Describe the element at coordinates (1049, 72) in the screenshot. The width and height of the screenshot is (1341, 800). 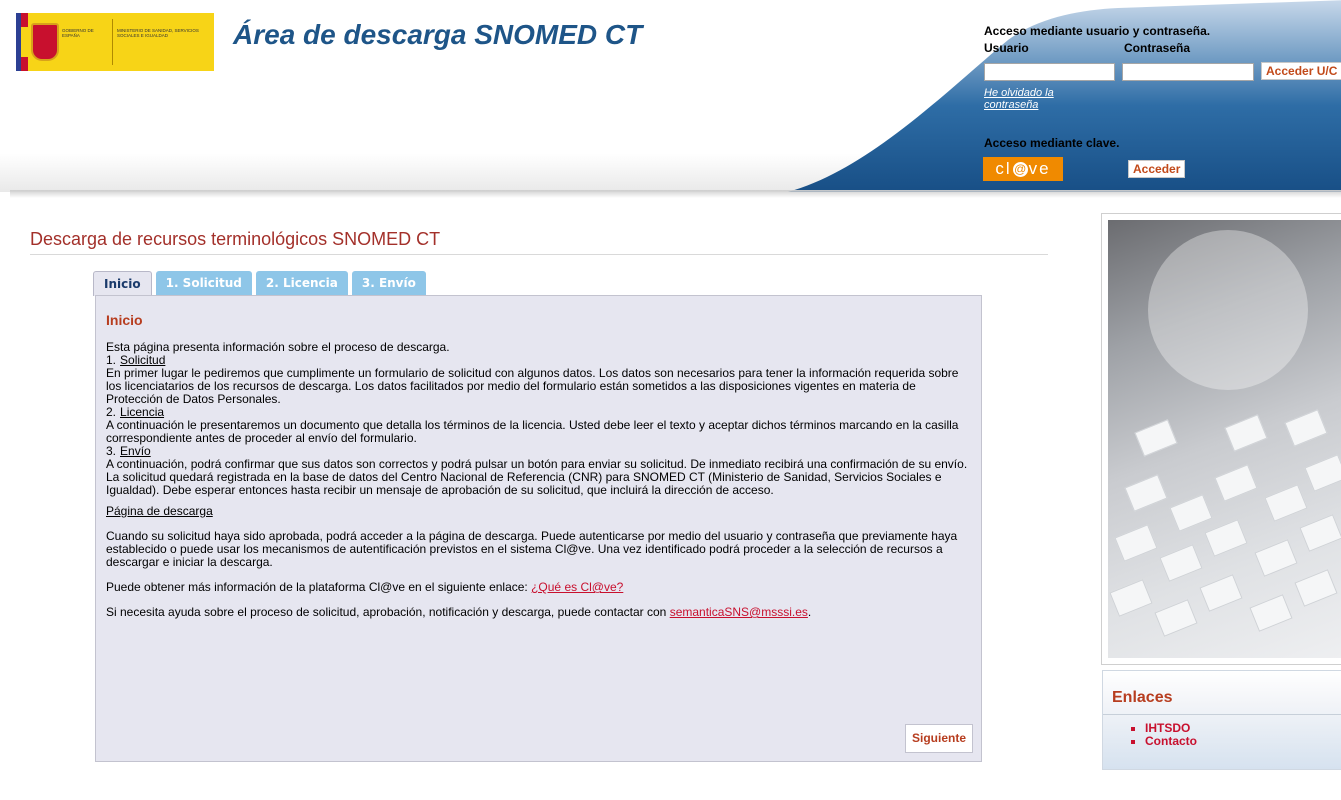
I see `user-input` at that location.